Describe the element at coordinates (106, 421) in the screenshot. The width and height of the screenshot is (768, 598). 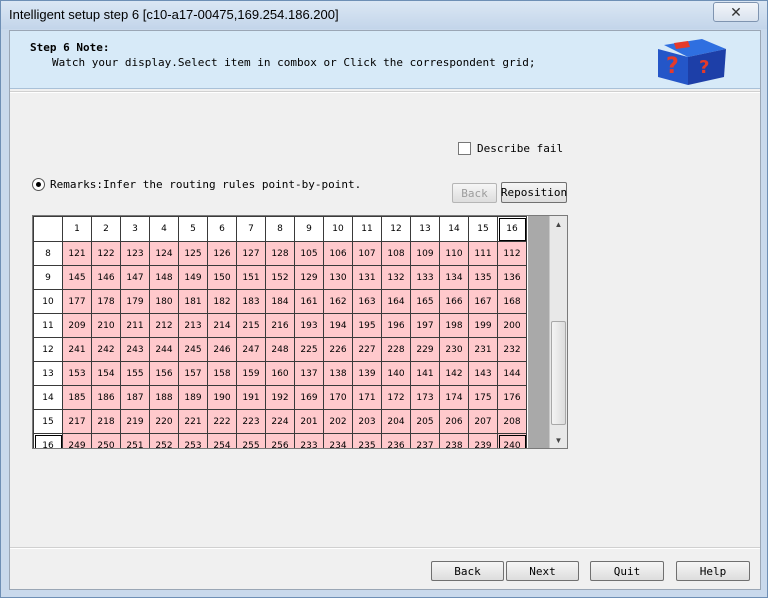
I see `grid-cell: 218` at that location.